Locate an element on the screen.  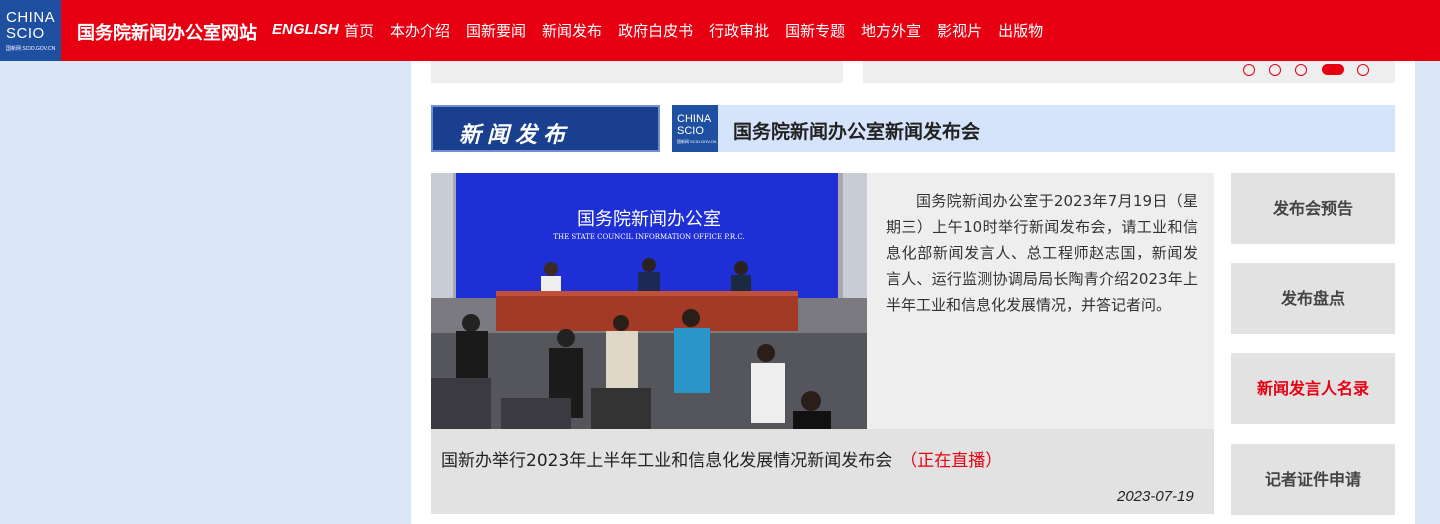
nav-item-films: 影视片 is located at coordinates (959, 30).